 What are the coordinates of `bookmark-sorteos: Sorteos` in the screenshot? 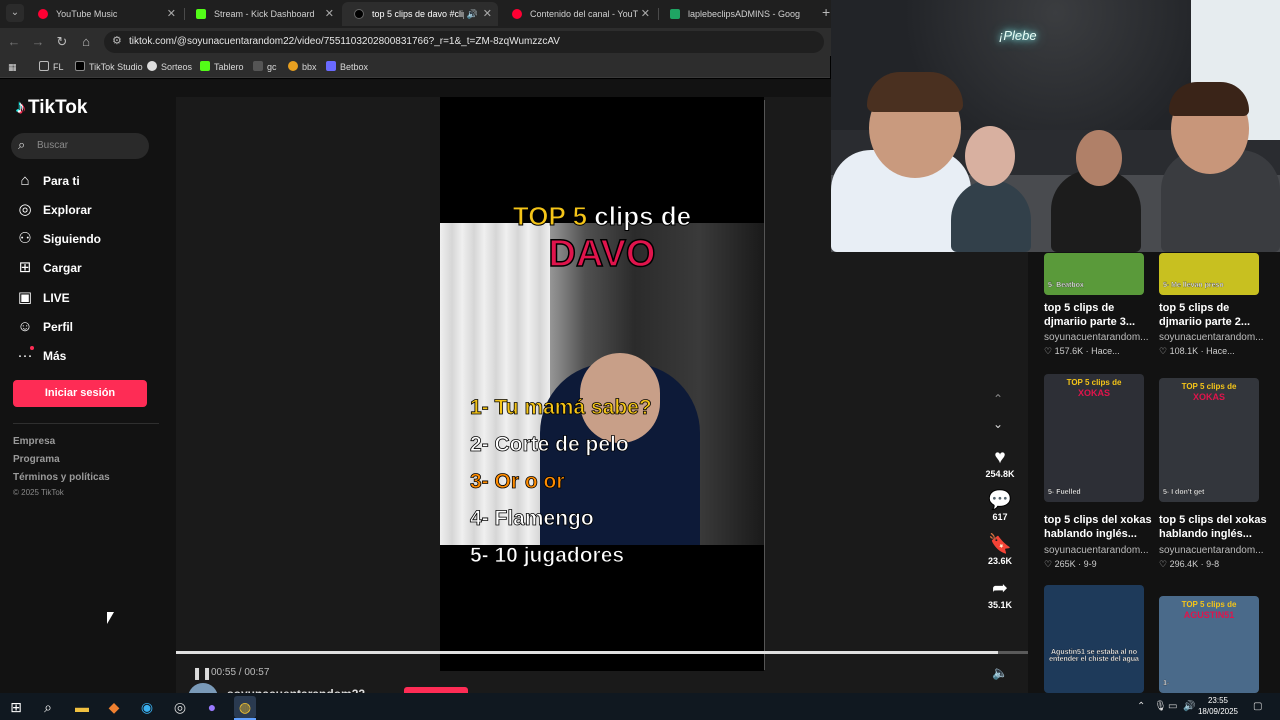 It's located at (169, 67).